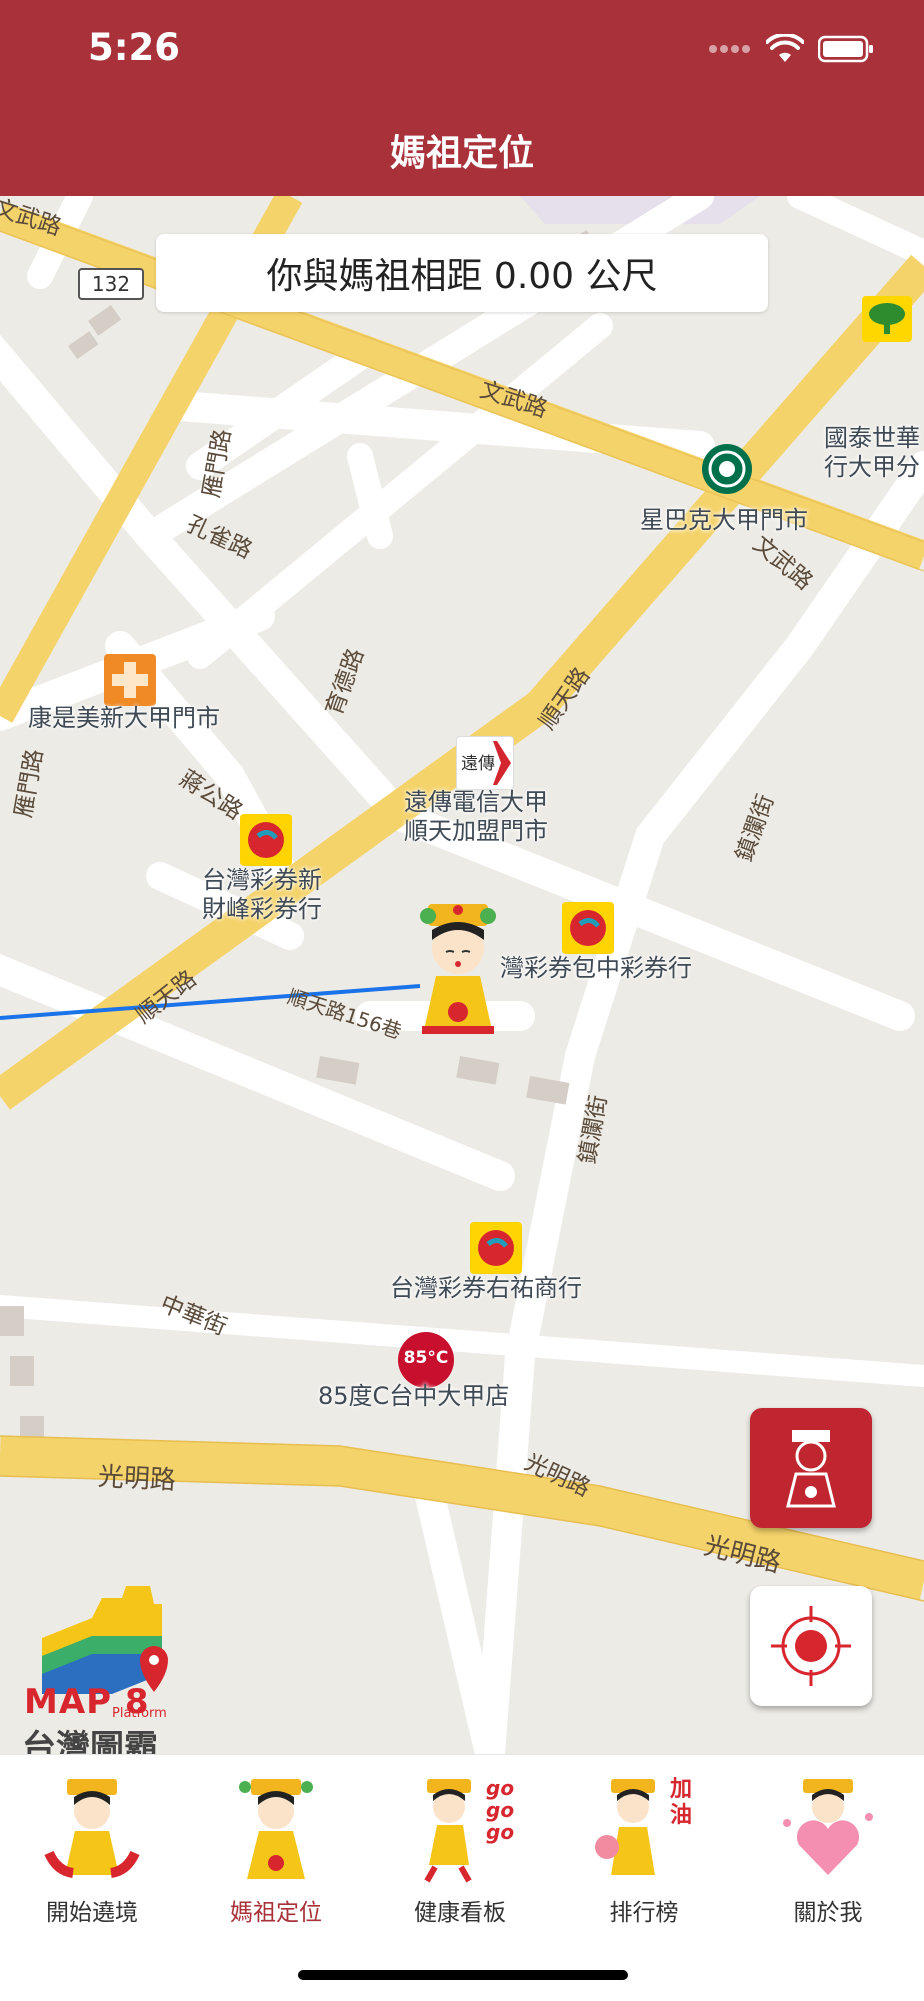 This screenshot has width=924, height=2001. What do you see at coordinates (139, 1713) in the screenshot?
I see `map8-logo-platform: Platform` at bounding box center [139, 1713].